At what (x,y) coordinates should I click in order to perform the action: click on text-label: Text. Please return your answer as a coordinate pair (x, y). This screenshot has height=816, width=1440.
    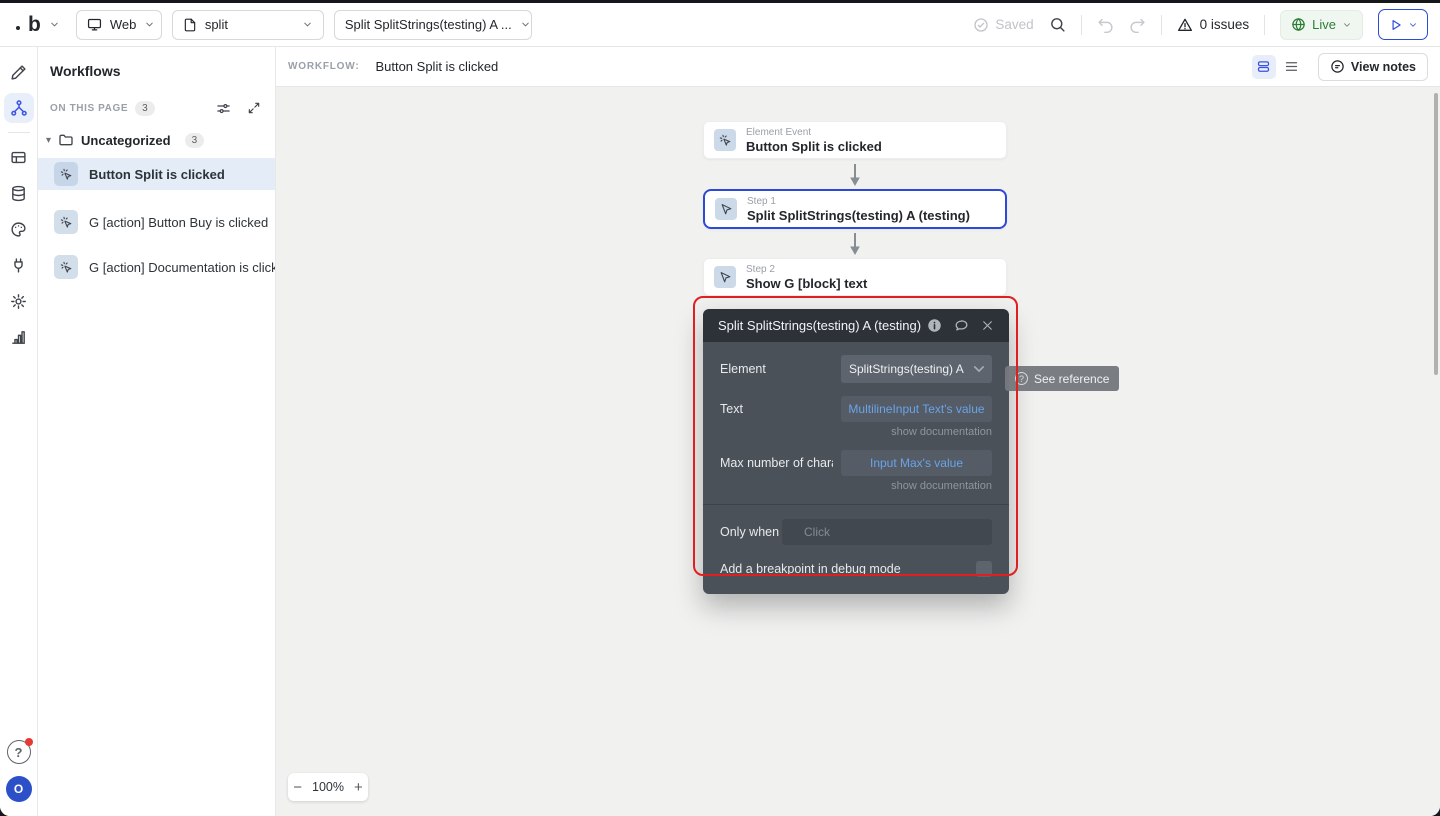
    Looking at the image, I should click on (731, 409).